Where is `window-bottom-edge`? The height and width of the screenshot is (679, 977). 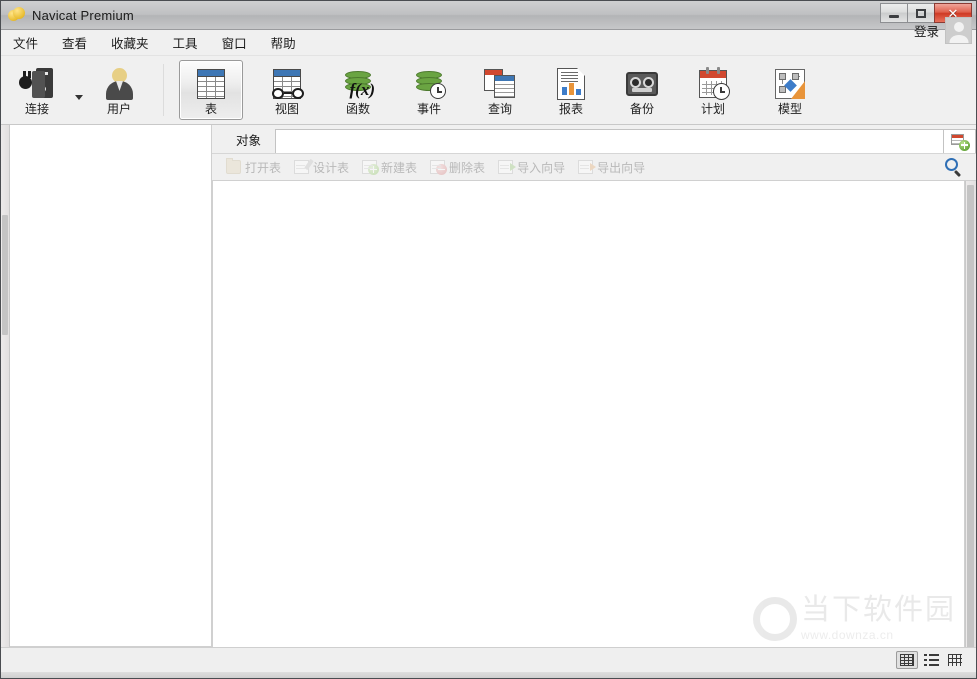
window-bottom-edge is located at coordinates (488, 675).